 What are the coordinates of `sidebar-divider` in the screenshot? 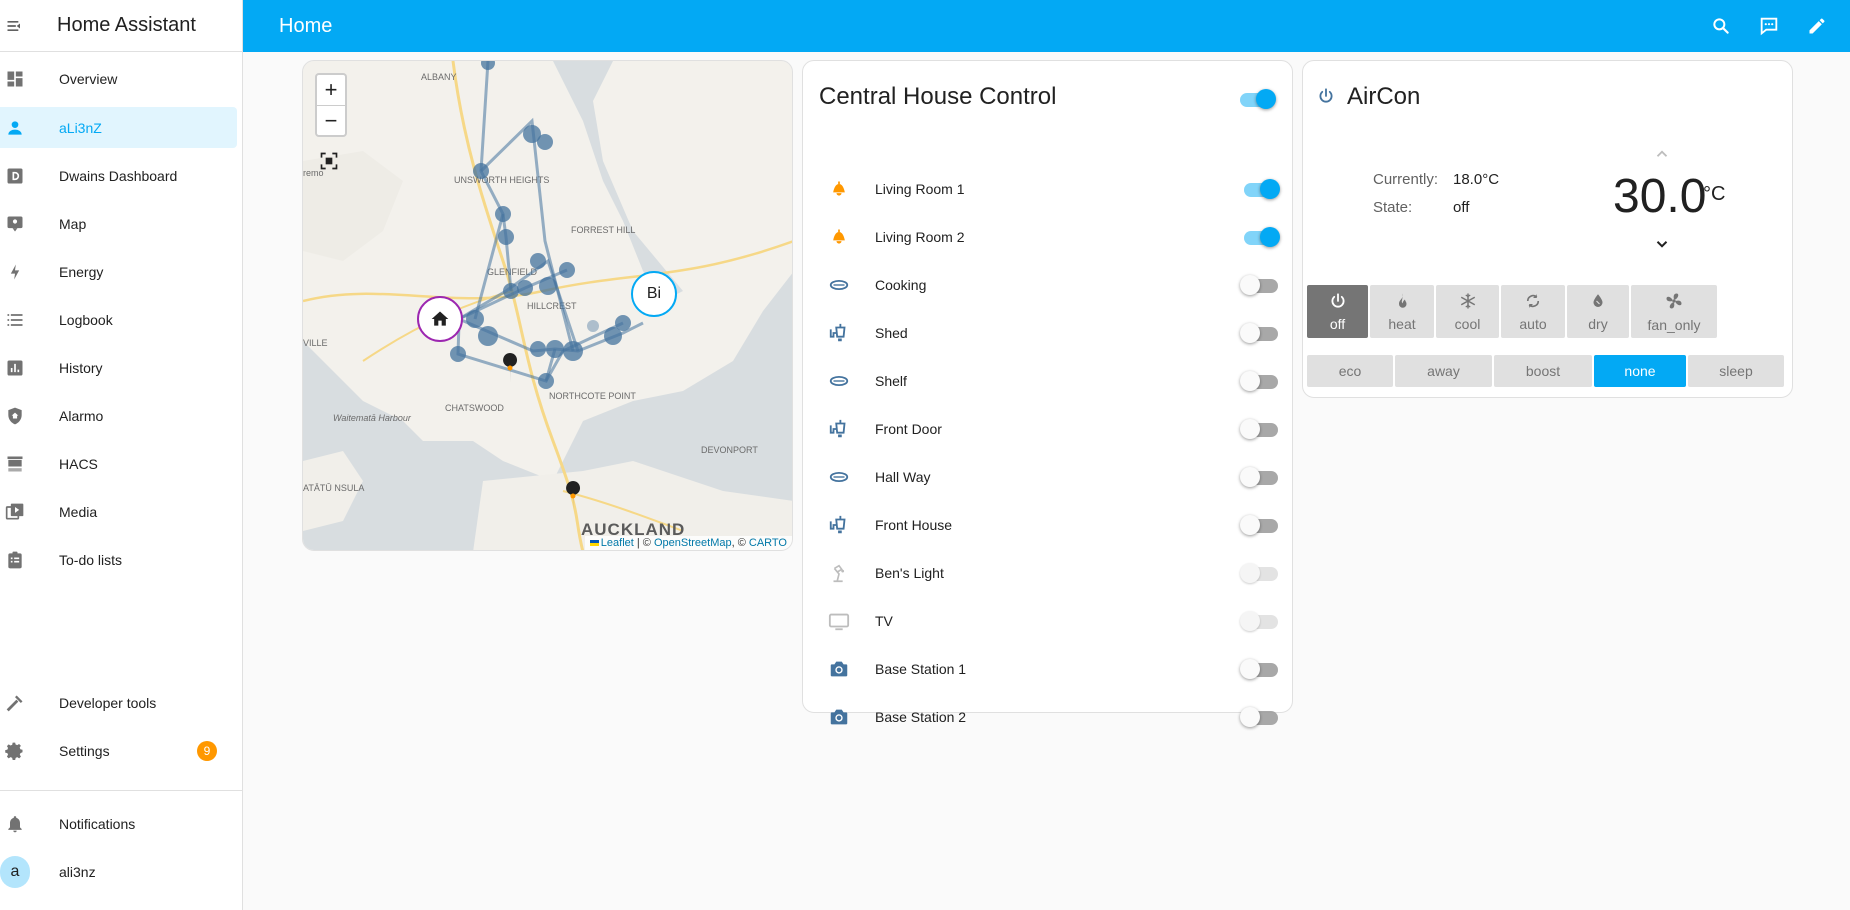 It's located at (121, 790).